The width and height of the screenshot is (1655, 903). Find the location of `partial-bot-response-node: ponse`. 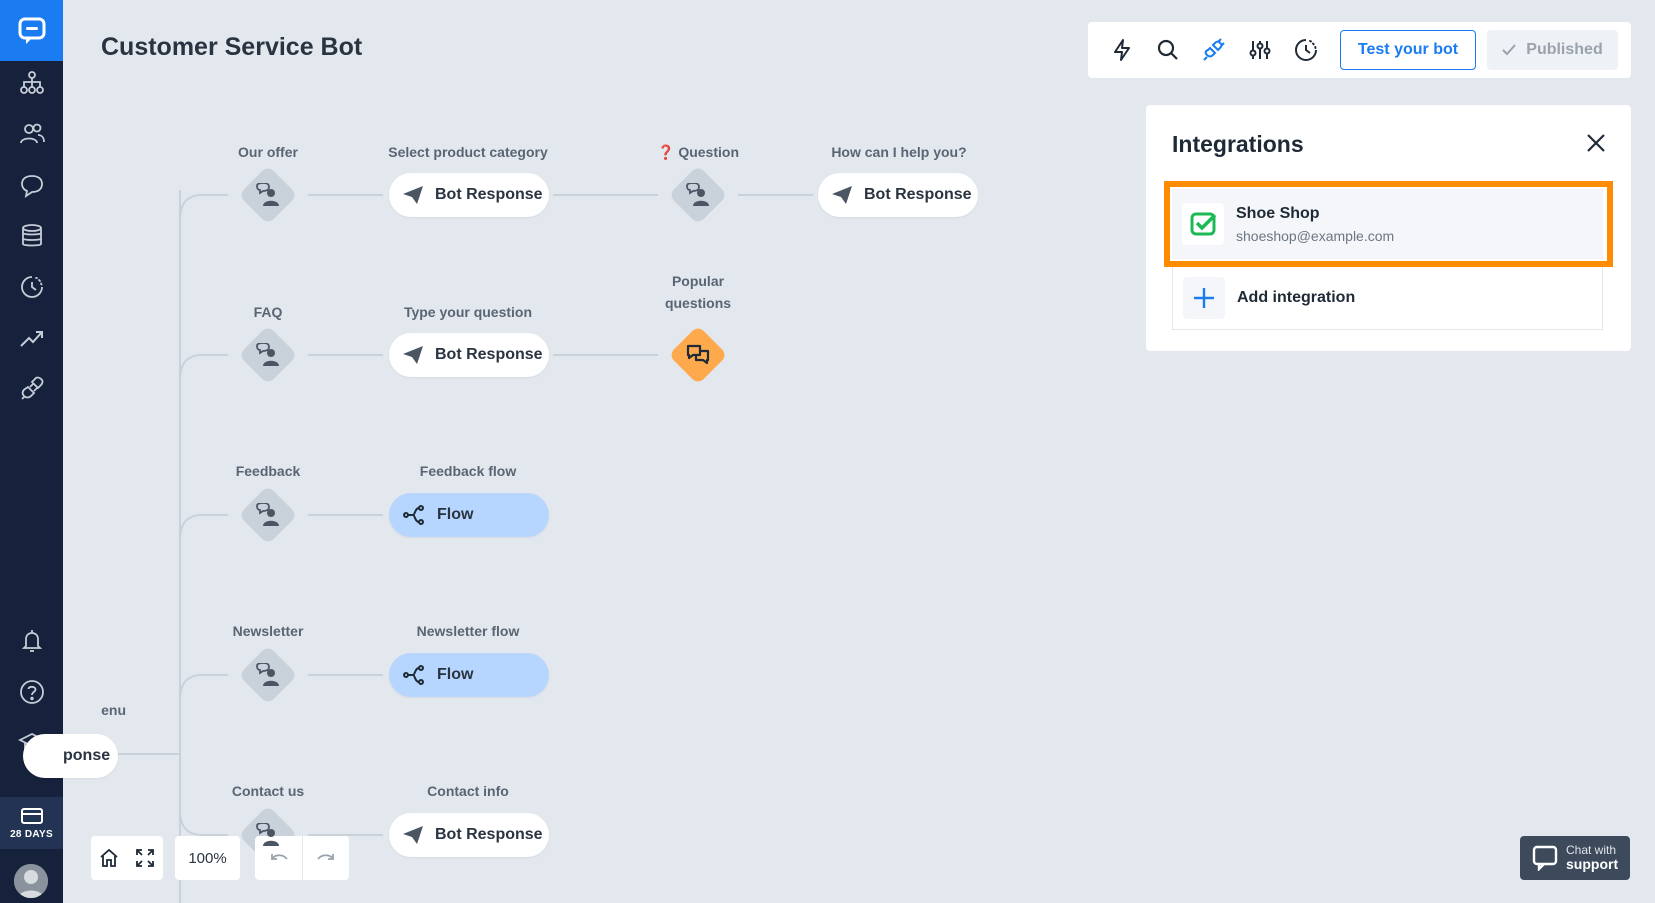

partial-bot-response-node: ponse is located at coordinates (70, 756).